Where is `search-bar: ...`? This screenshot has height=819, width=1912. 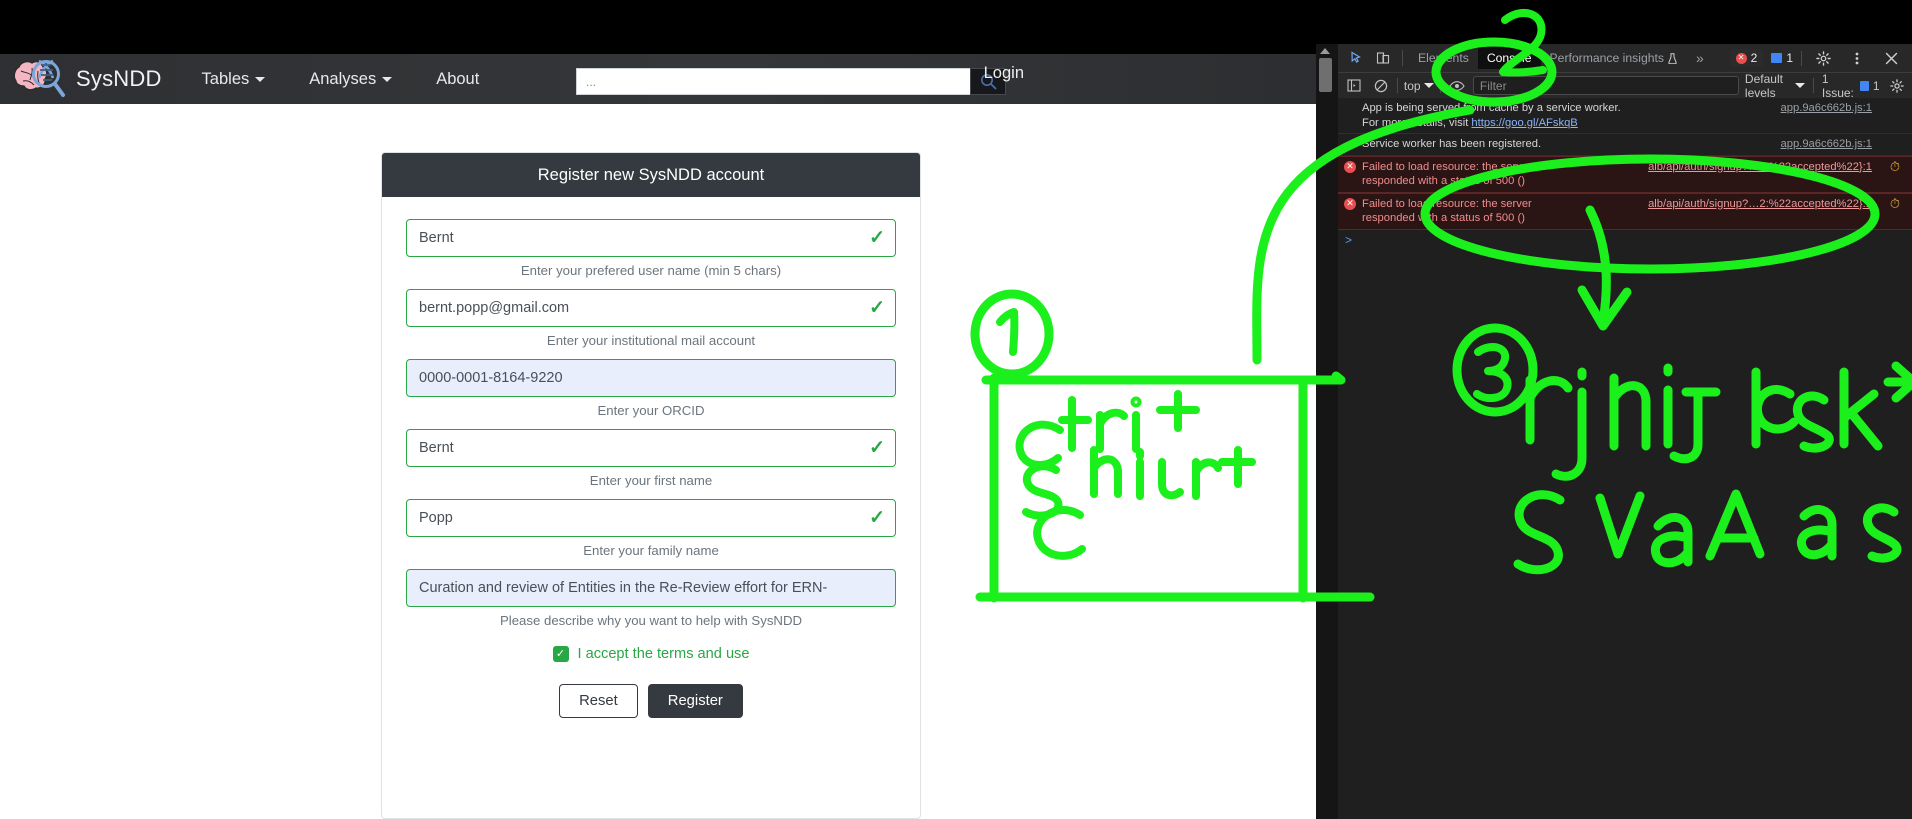 search-bar: ... is located at coordinates (791, 81).